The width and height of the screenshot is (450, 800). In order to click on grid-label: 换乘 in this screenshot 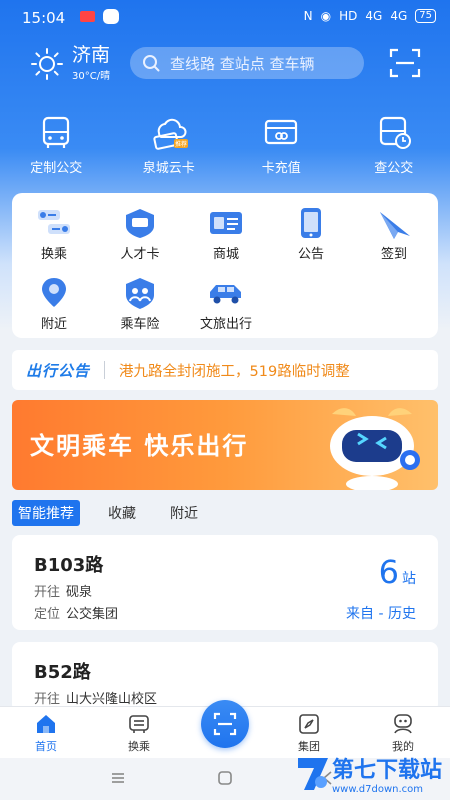, I will do `click(53, 254)`.